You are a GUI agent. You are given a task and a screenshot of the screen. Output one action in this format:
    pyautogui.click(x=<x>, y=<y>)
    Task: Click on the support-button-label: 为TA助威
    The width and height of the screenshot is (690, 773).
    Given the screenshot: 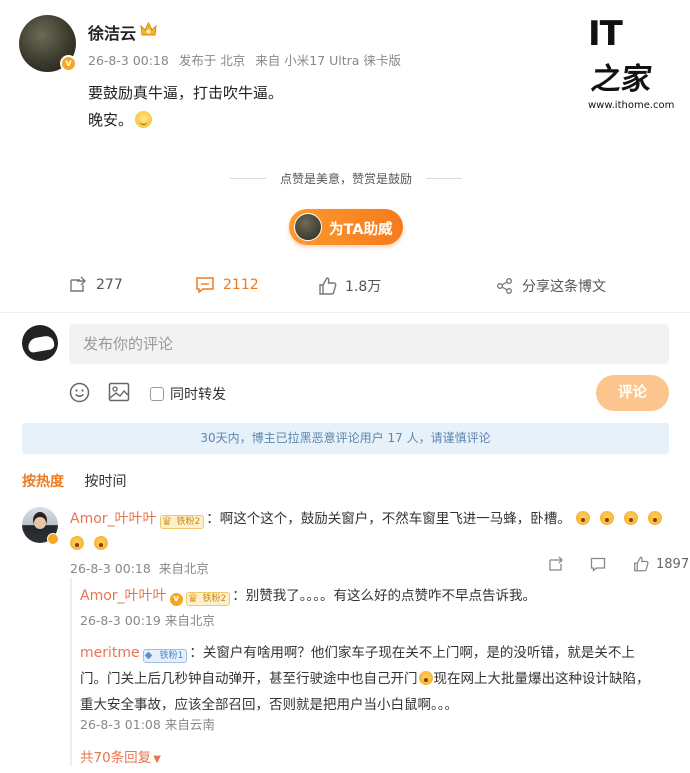 What is the action you would take?
    pyautogui.click(x=361, y=230)
    